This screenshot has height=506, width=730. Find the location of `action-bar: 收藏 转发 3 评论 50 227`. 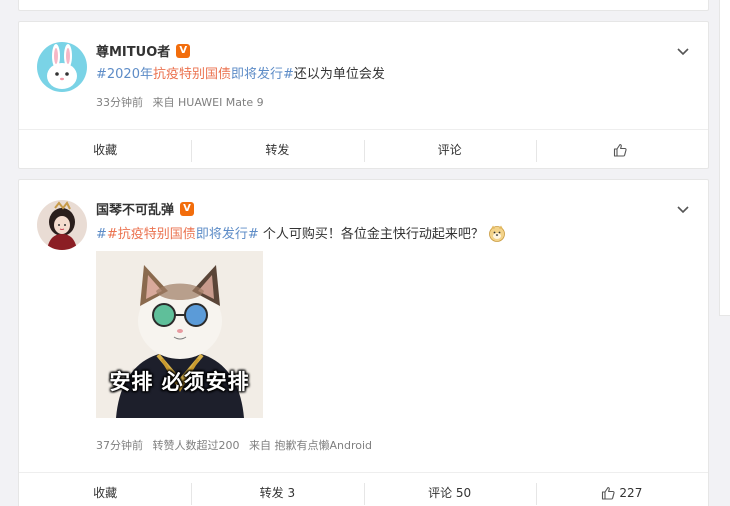

action-bar: 收藏 转发 3 评论 50 227 is located at coordinates (363, 489).